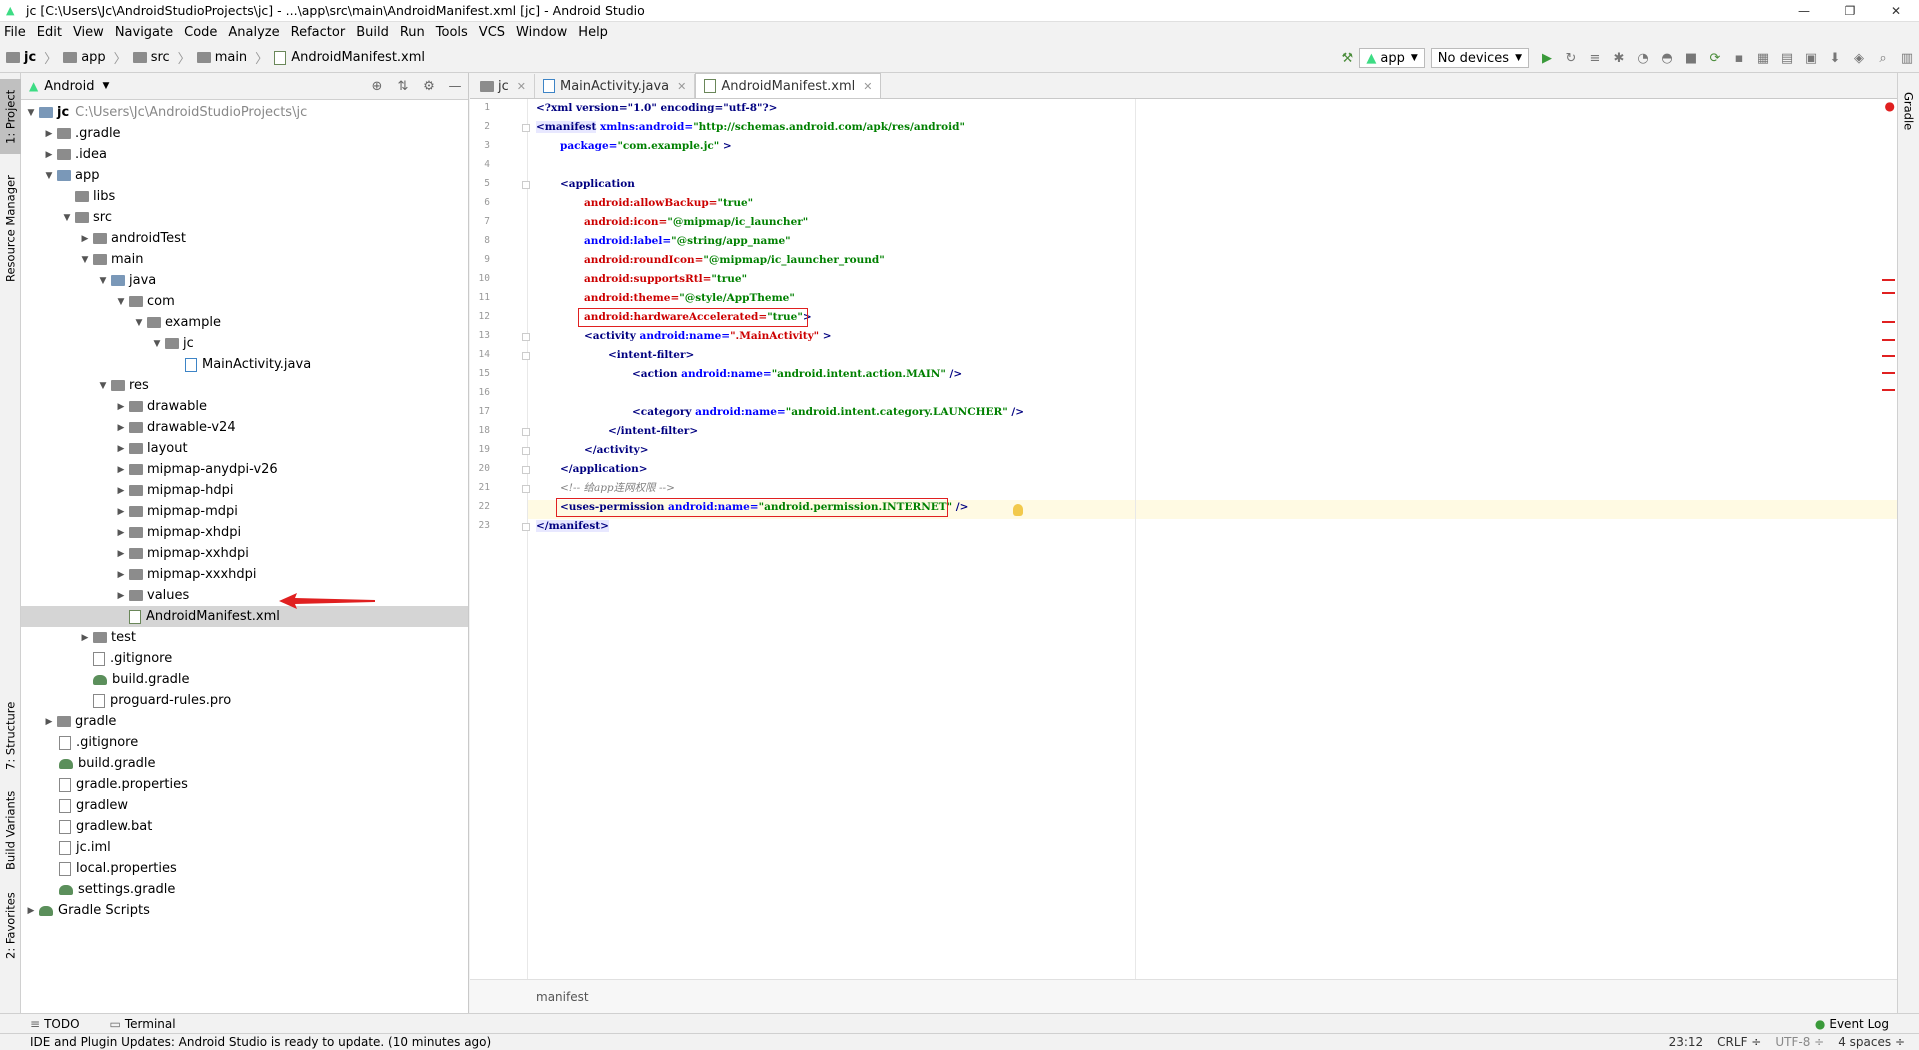 The image size is (1919, 1050). Describe the element at coordinates (244, 532) in the screenshot. I see `tree-item: ▶ mipmap-xhdpi` at that location.